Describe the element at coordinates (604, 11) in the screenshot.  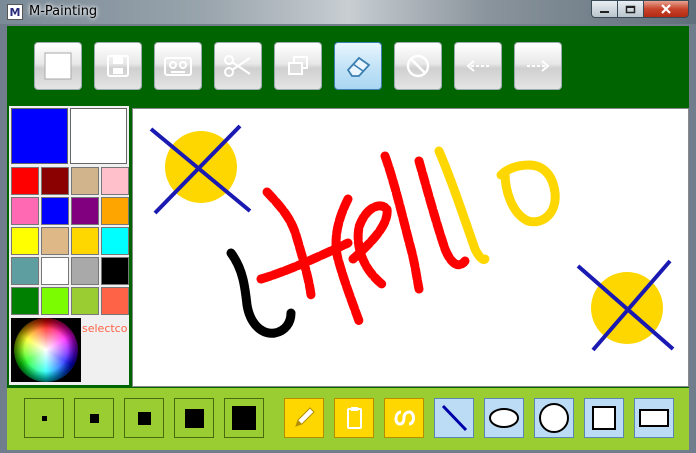
I see `minimize-icon` at that location.